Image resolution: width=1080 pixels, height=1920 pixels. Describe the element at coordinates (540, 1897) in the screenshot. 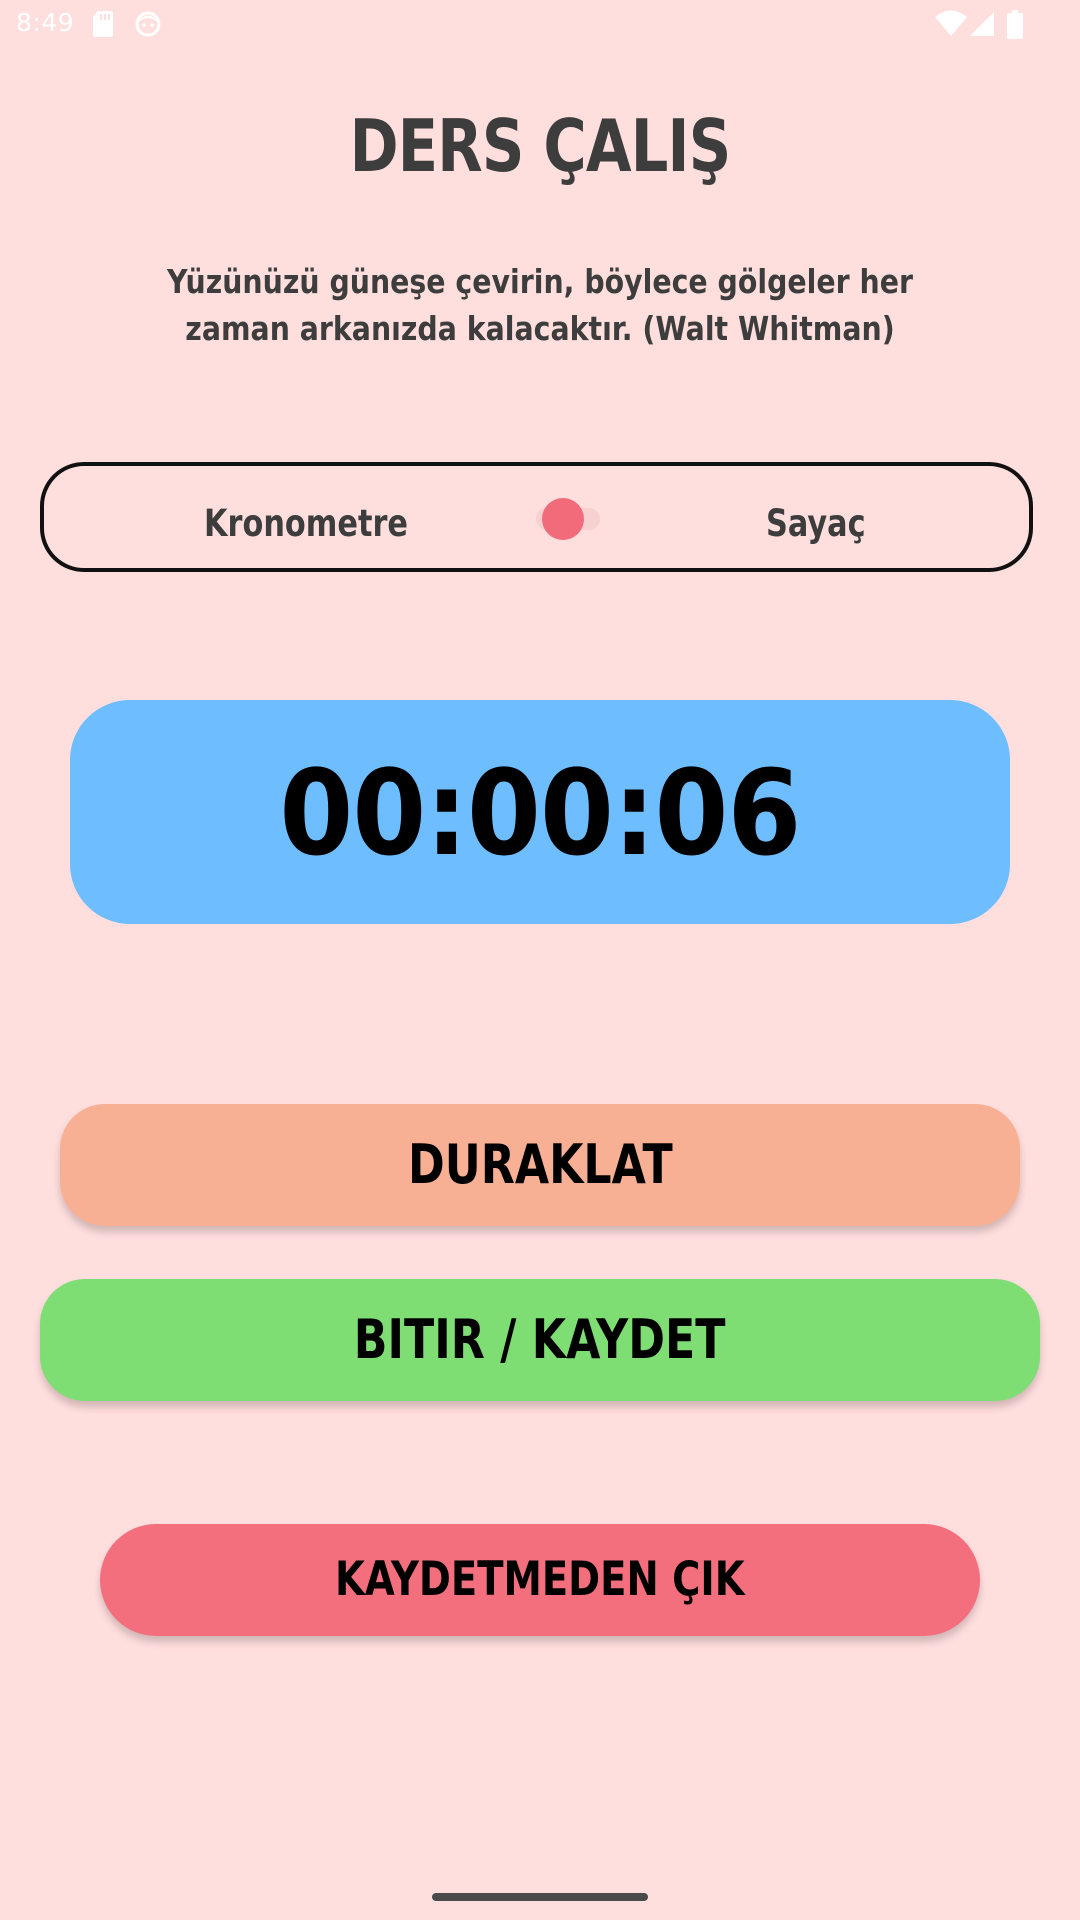

I see `home-indicator` at that location.